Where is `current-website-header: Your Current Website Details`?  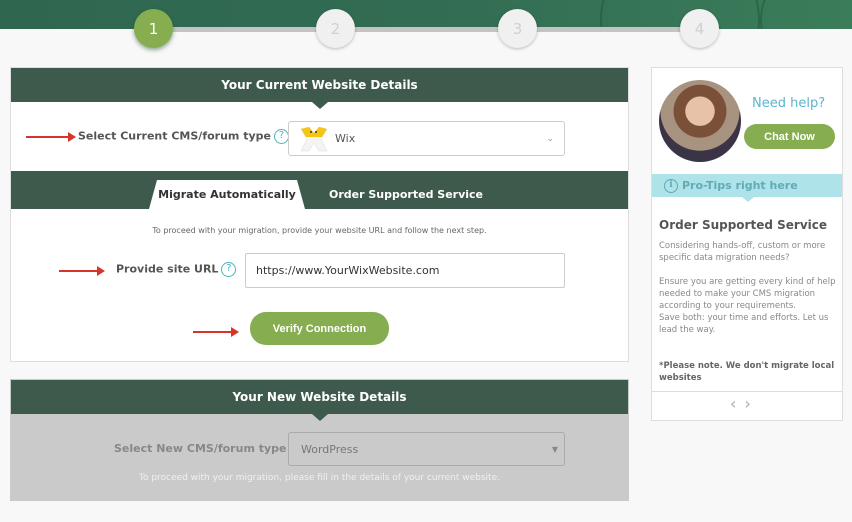
current-website-header: Your Current Website Details is located at coordinates (319, 88).